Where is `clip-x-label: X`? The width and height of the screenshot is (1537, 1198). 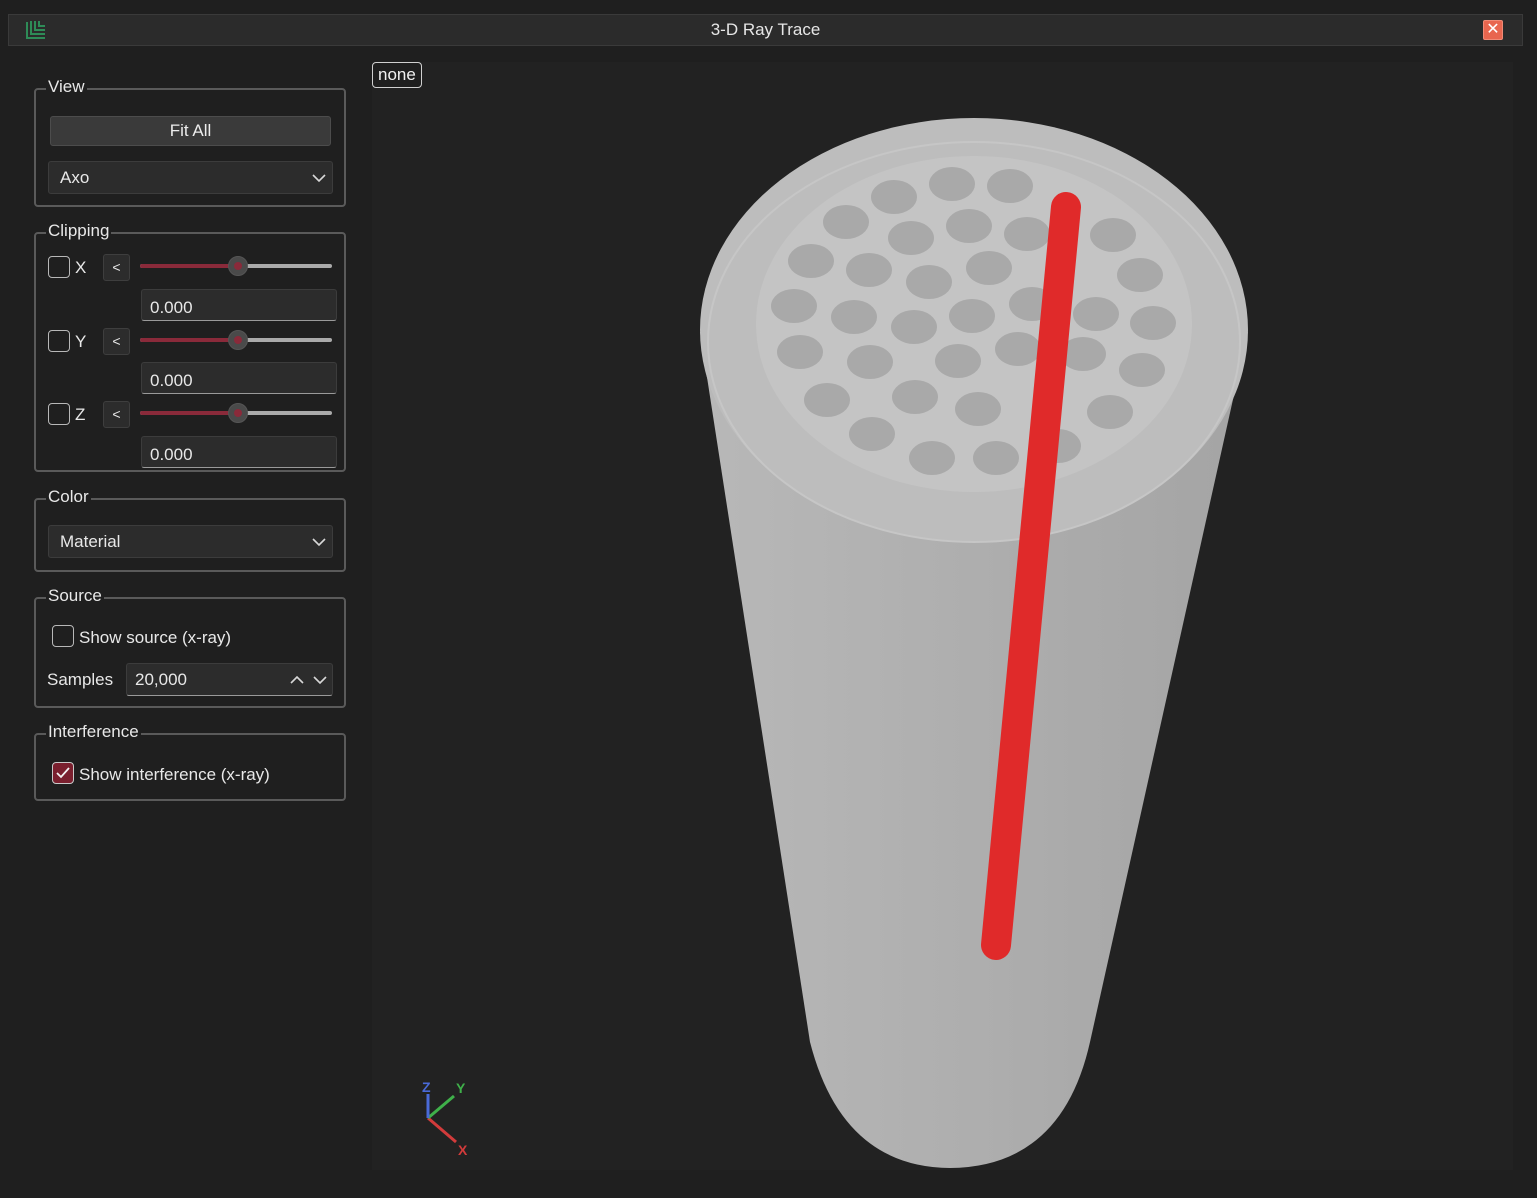 clip-x-label: X is located at coordinates (81, 267).